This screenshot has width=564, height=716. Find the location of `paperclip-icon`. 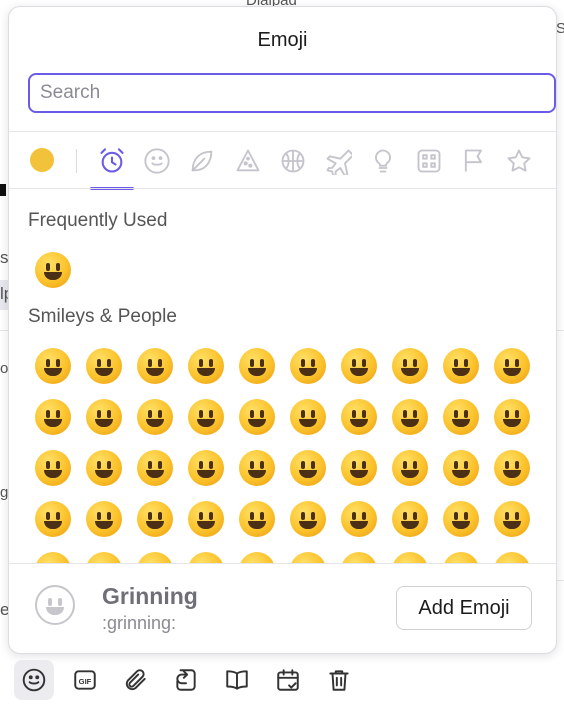

paperclip-icon is located at coordinates (135, 680).